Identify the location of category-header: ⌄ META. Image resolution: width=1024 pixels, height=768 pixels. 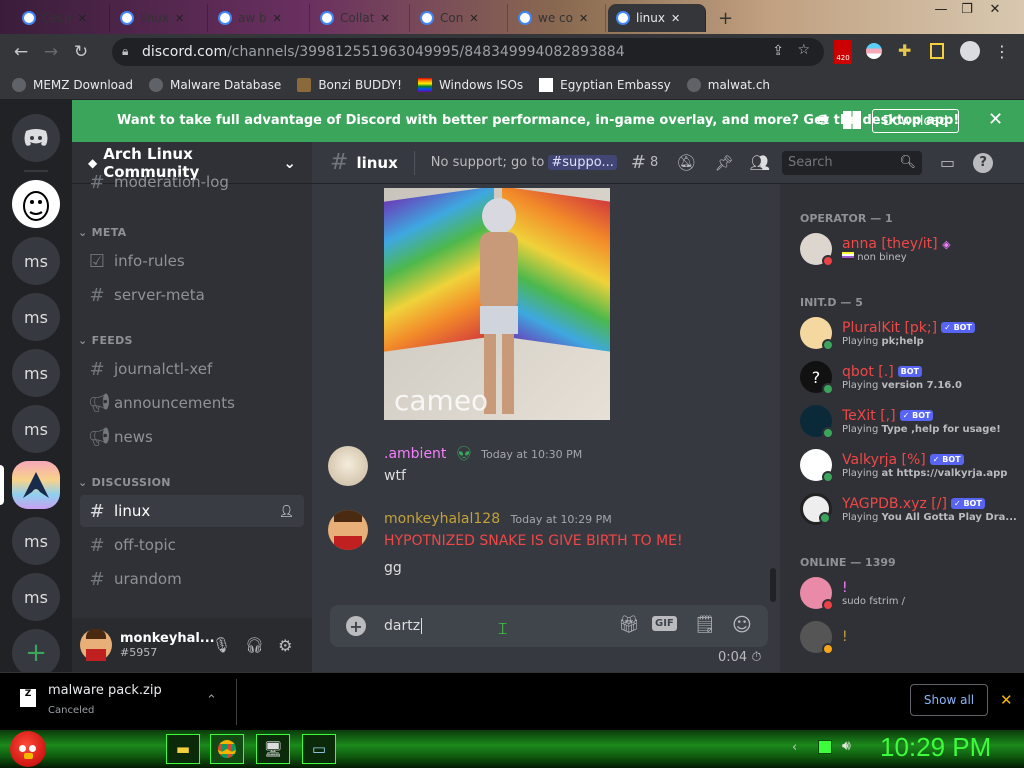
(102, 232).